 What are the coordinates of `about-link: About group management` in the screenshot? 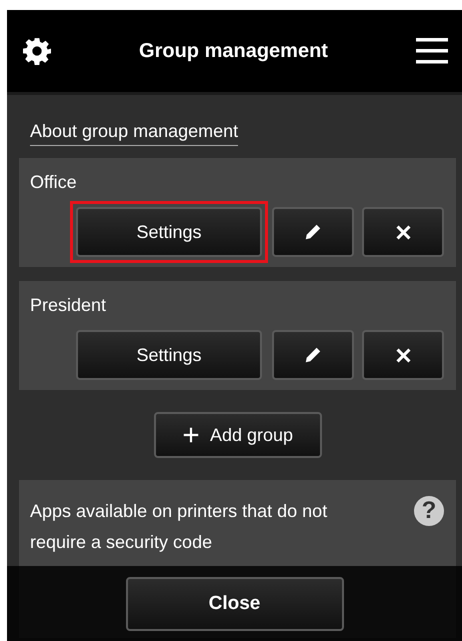 It's located at (134, 133).